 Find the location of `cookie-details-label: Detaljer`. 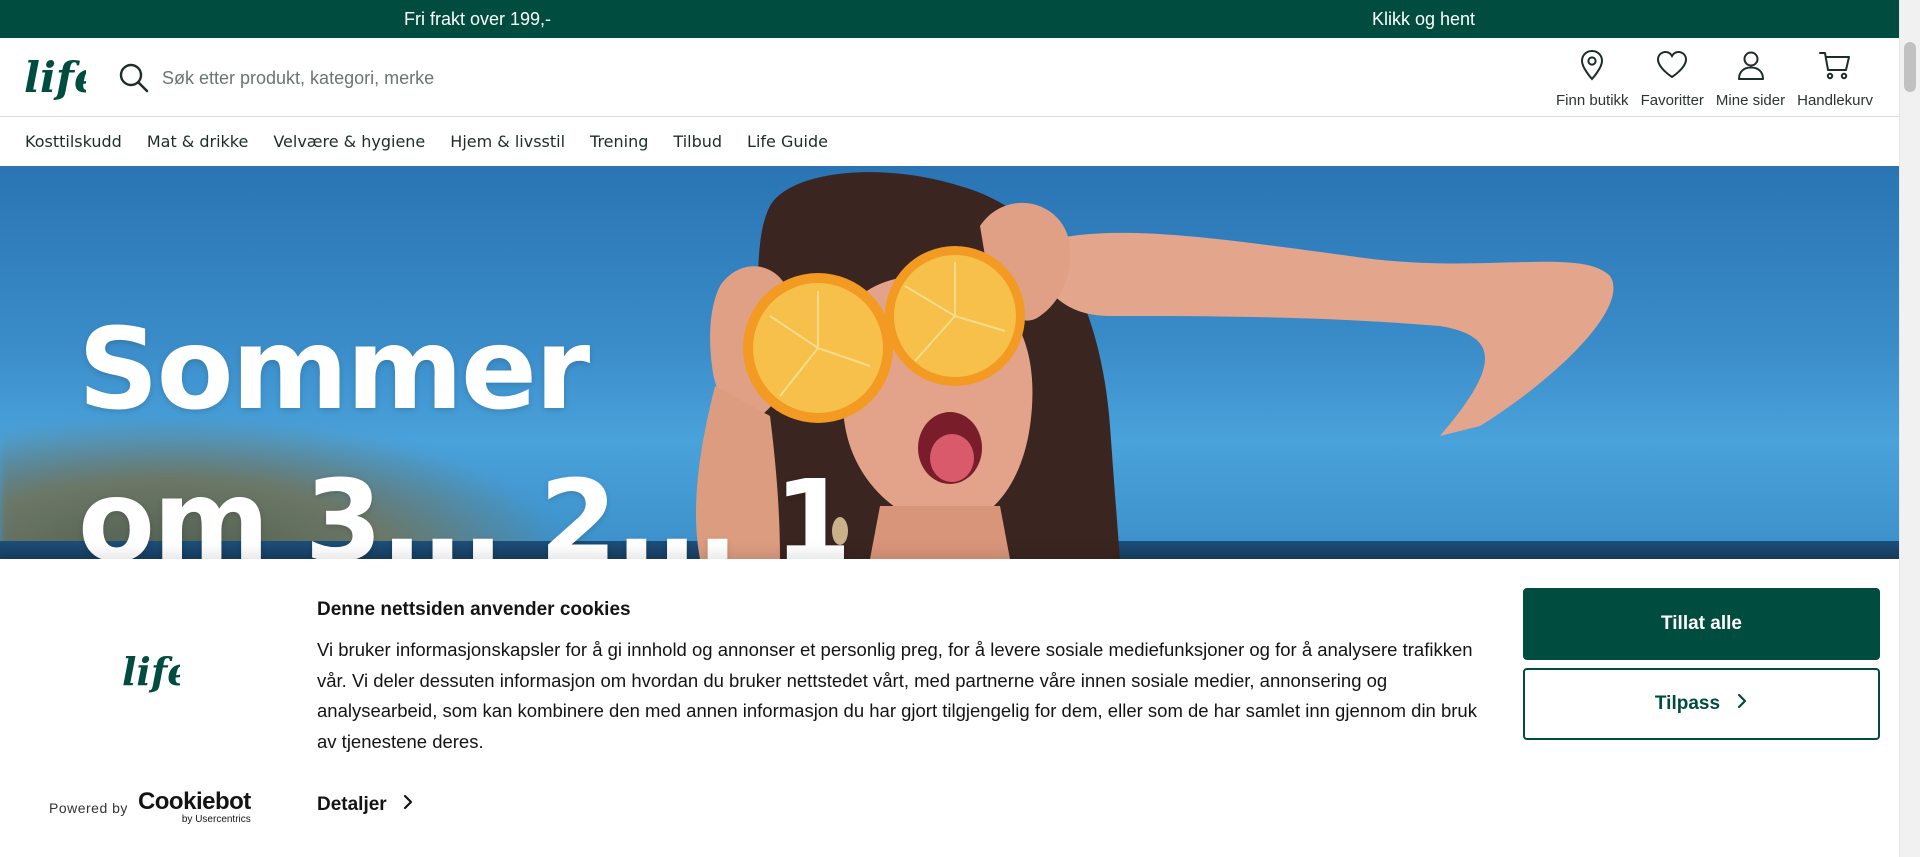

cookie-details-label: Detaljer is located at coordinates (352, 804).